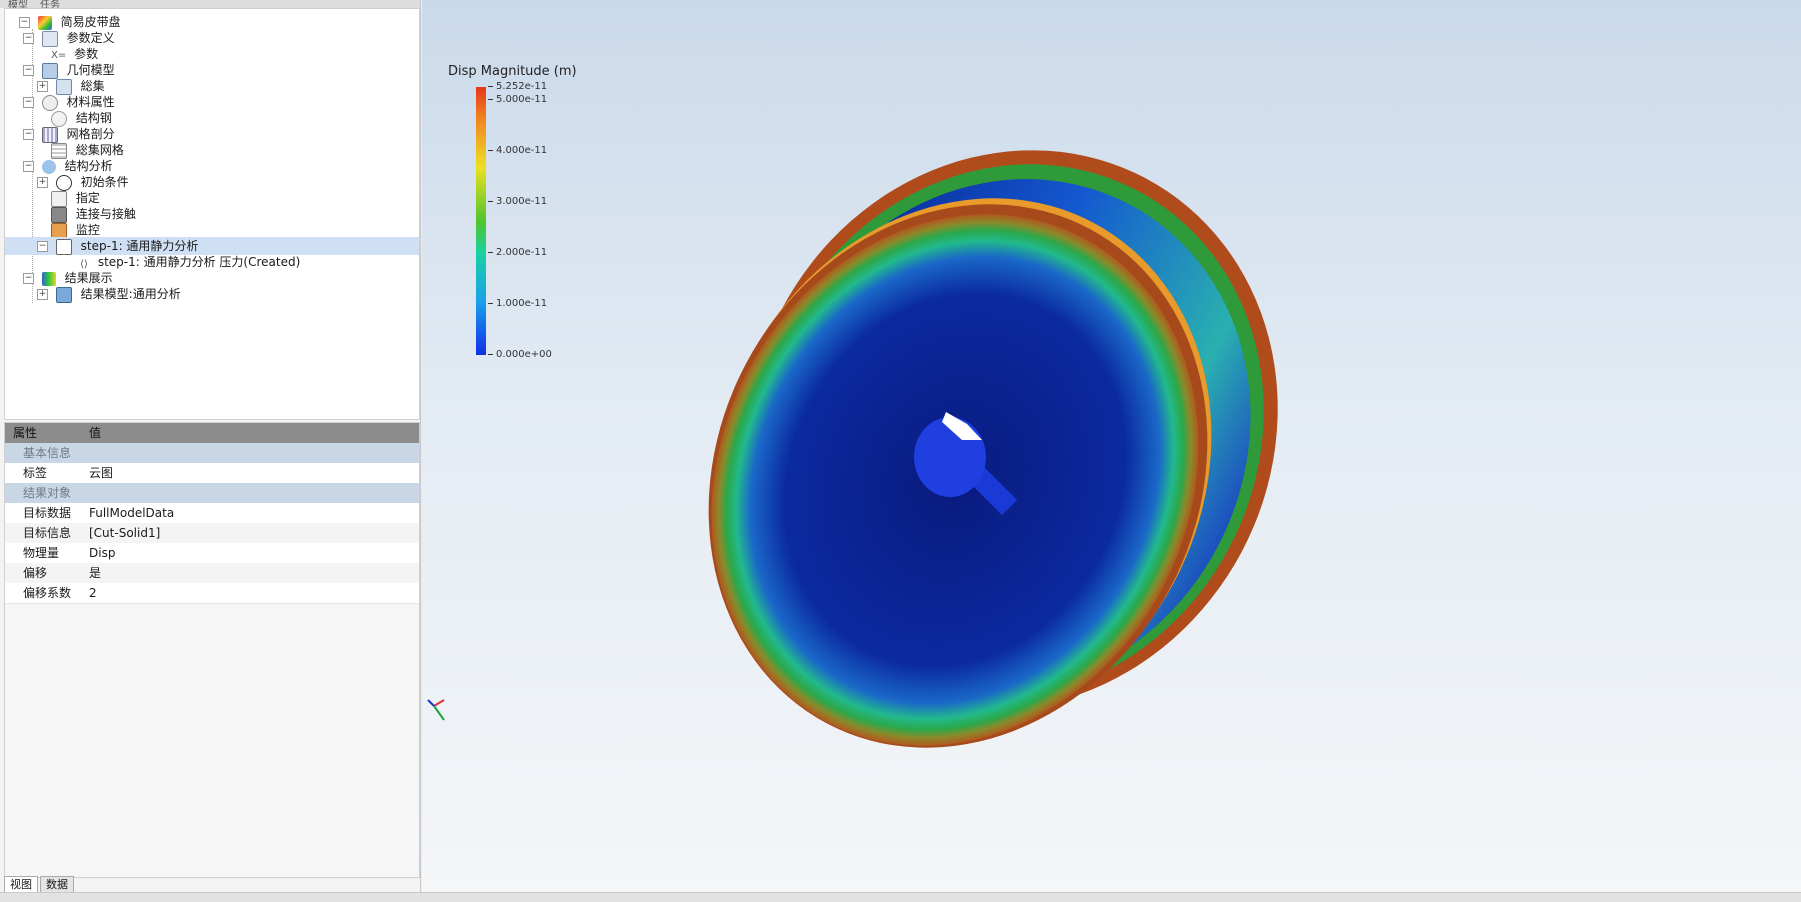  I want to click on tree-item-label: step-1: 通用静力分析 压力(Created), so click(199, 262).